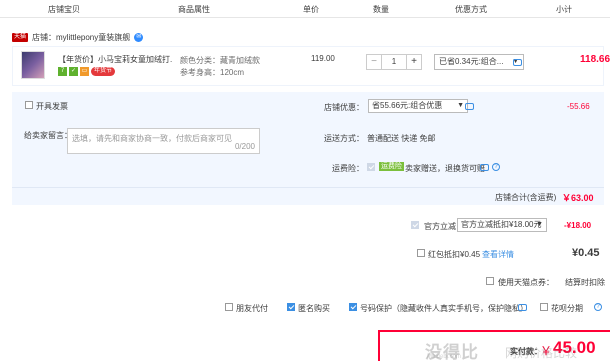 This screenshot has height=361, width=610. Describe the element at coordinates (544, 307) in the screenshot. I see `huabei-checkbox` at that location.